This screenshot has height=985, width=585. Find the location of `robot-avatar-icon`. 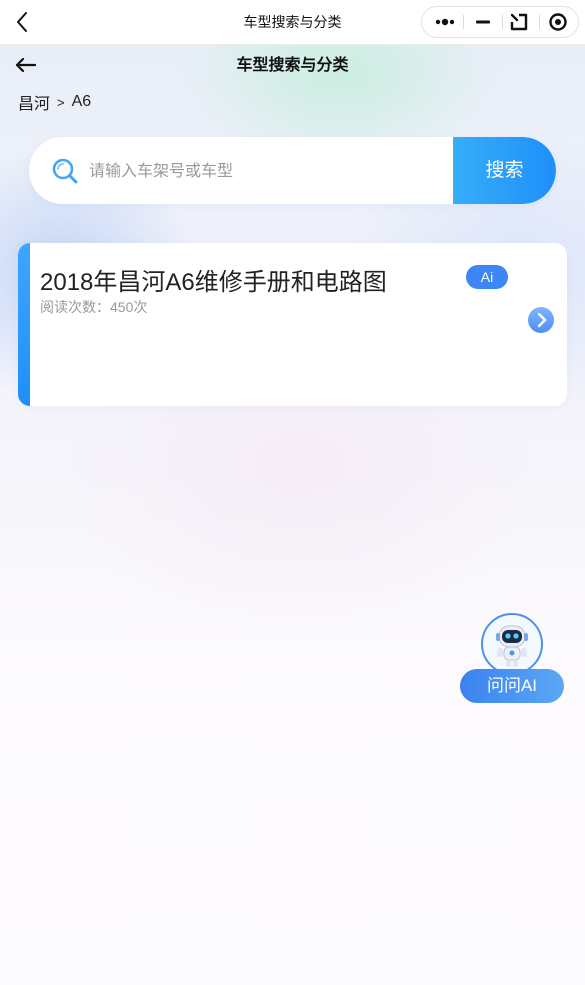

robot-avatar-icon is located at coordinates (512, 644).